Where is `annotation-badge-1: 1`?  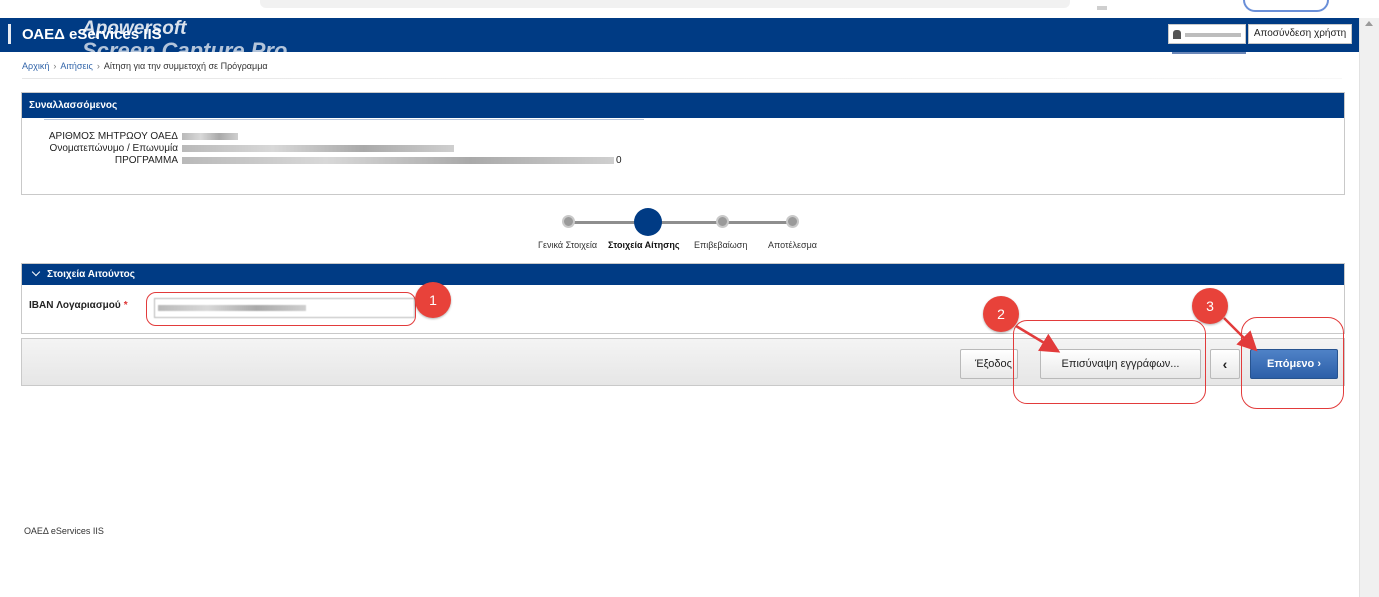
annotation-badge-1: 1 is located at coordinates (433, 300).